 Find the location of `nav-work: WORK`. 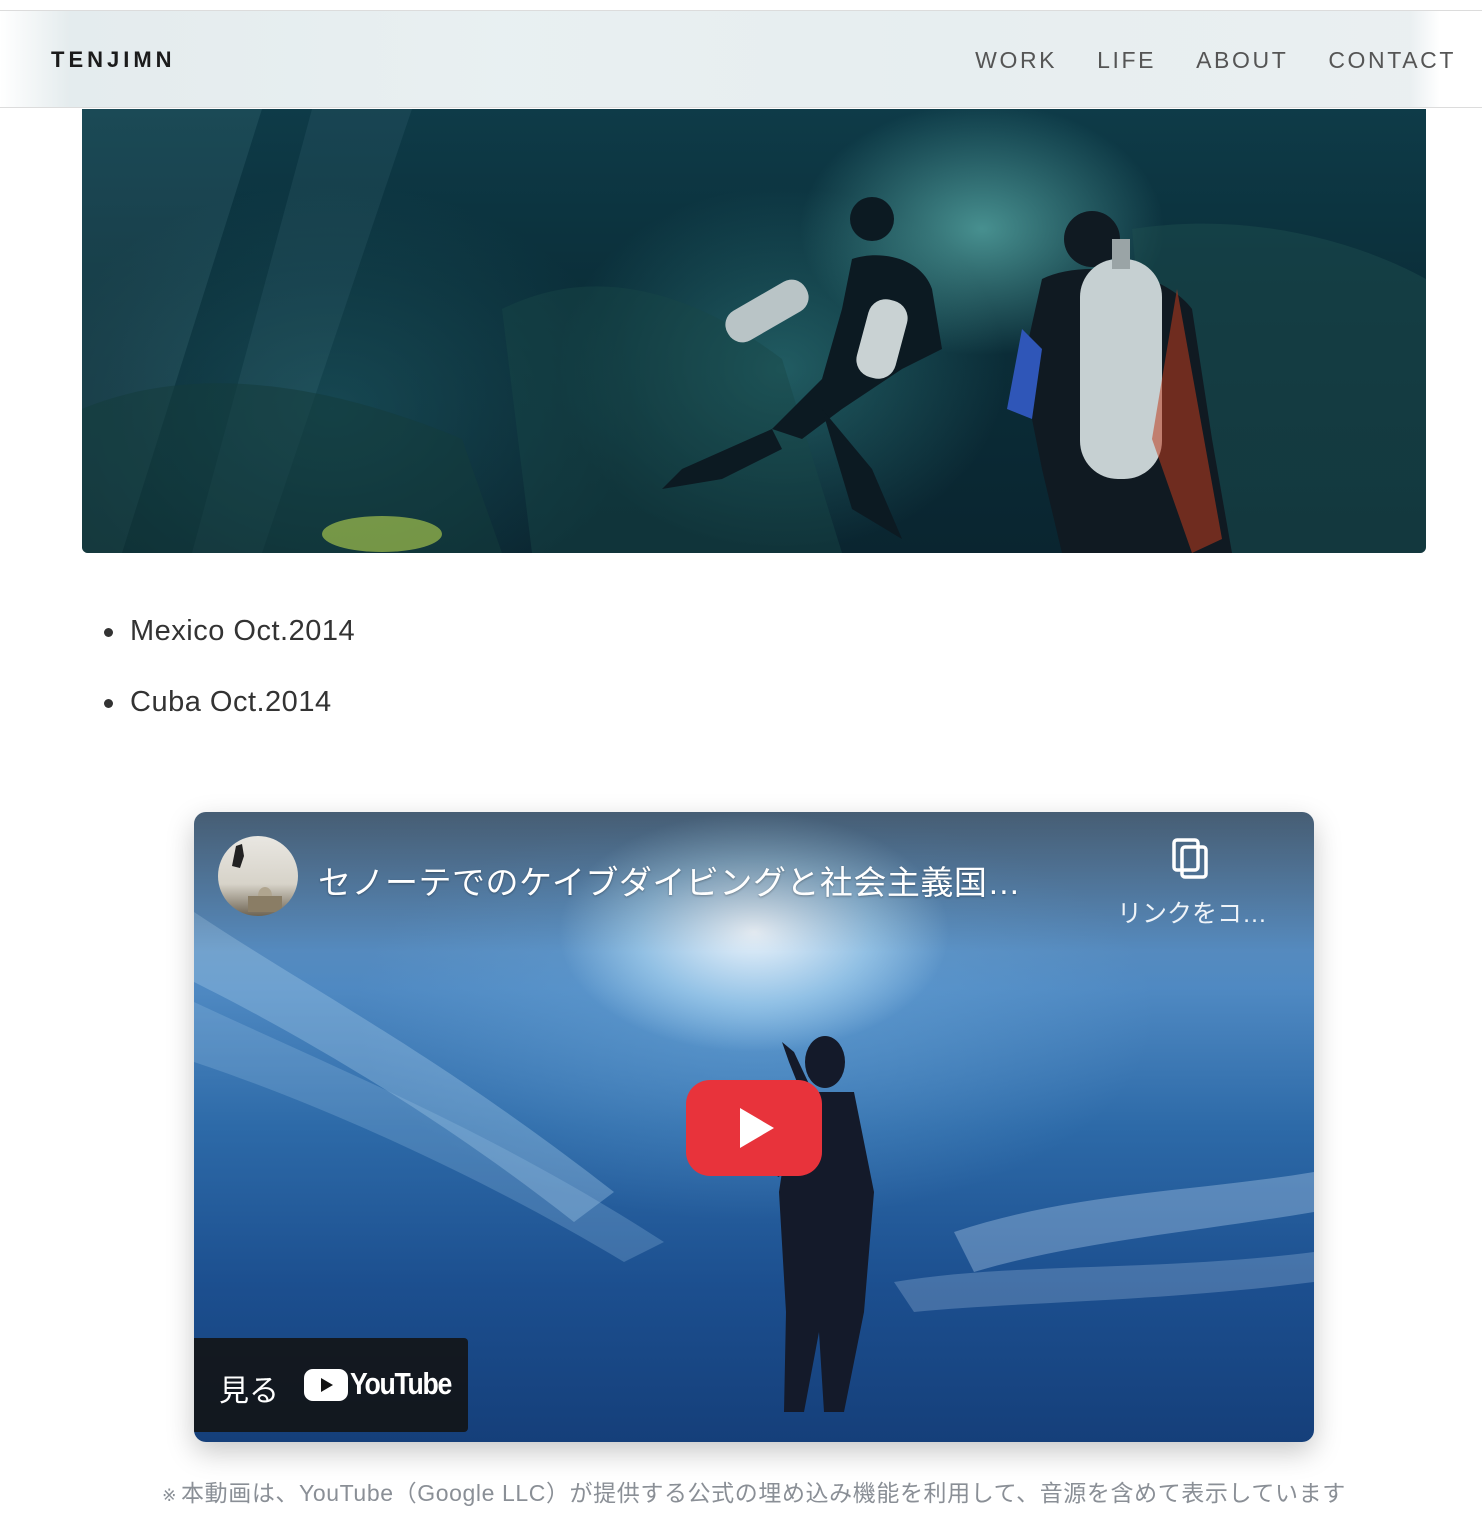

nav-work: WORK is located at coordinates (1016, 60).